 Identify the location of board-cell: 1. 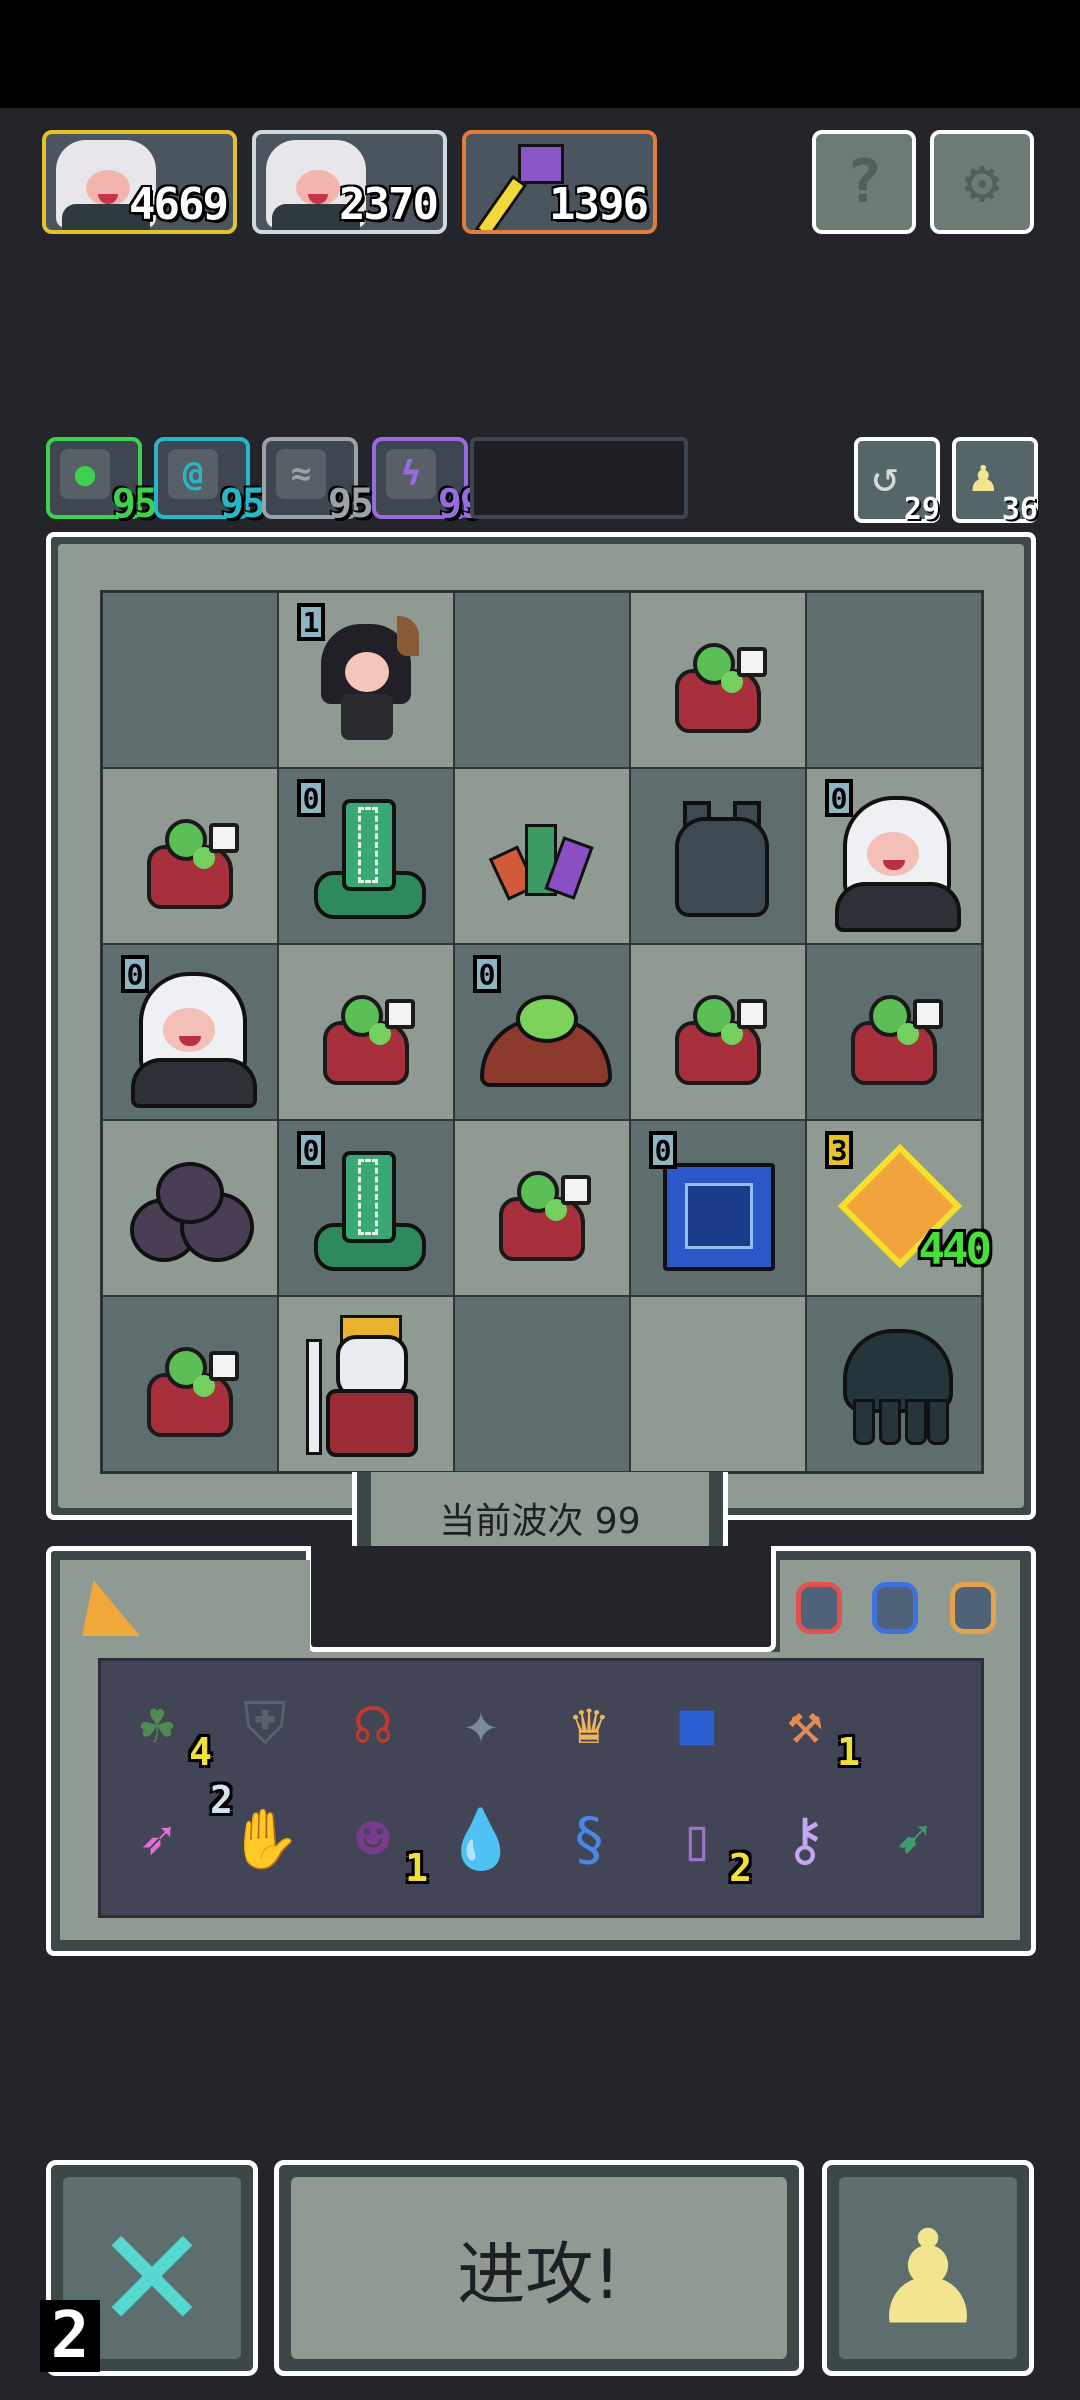
(366, 680).